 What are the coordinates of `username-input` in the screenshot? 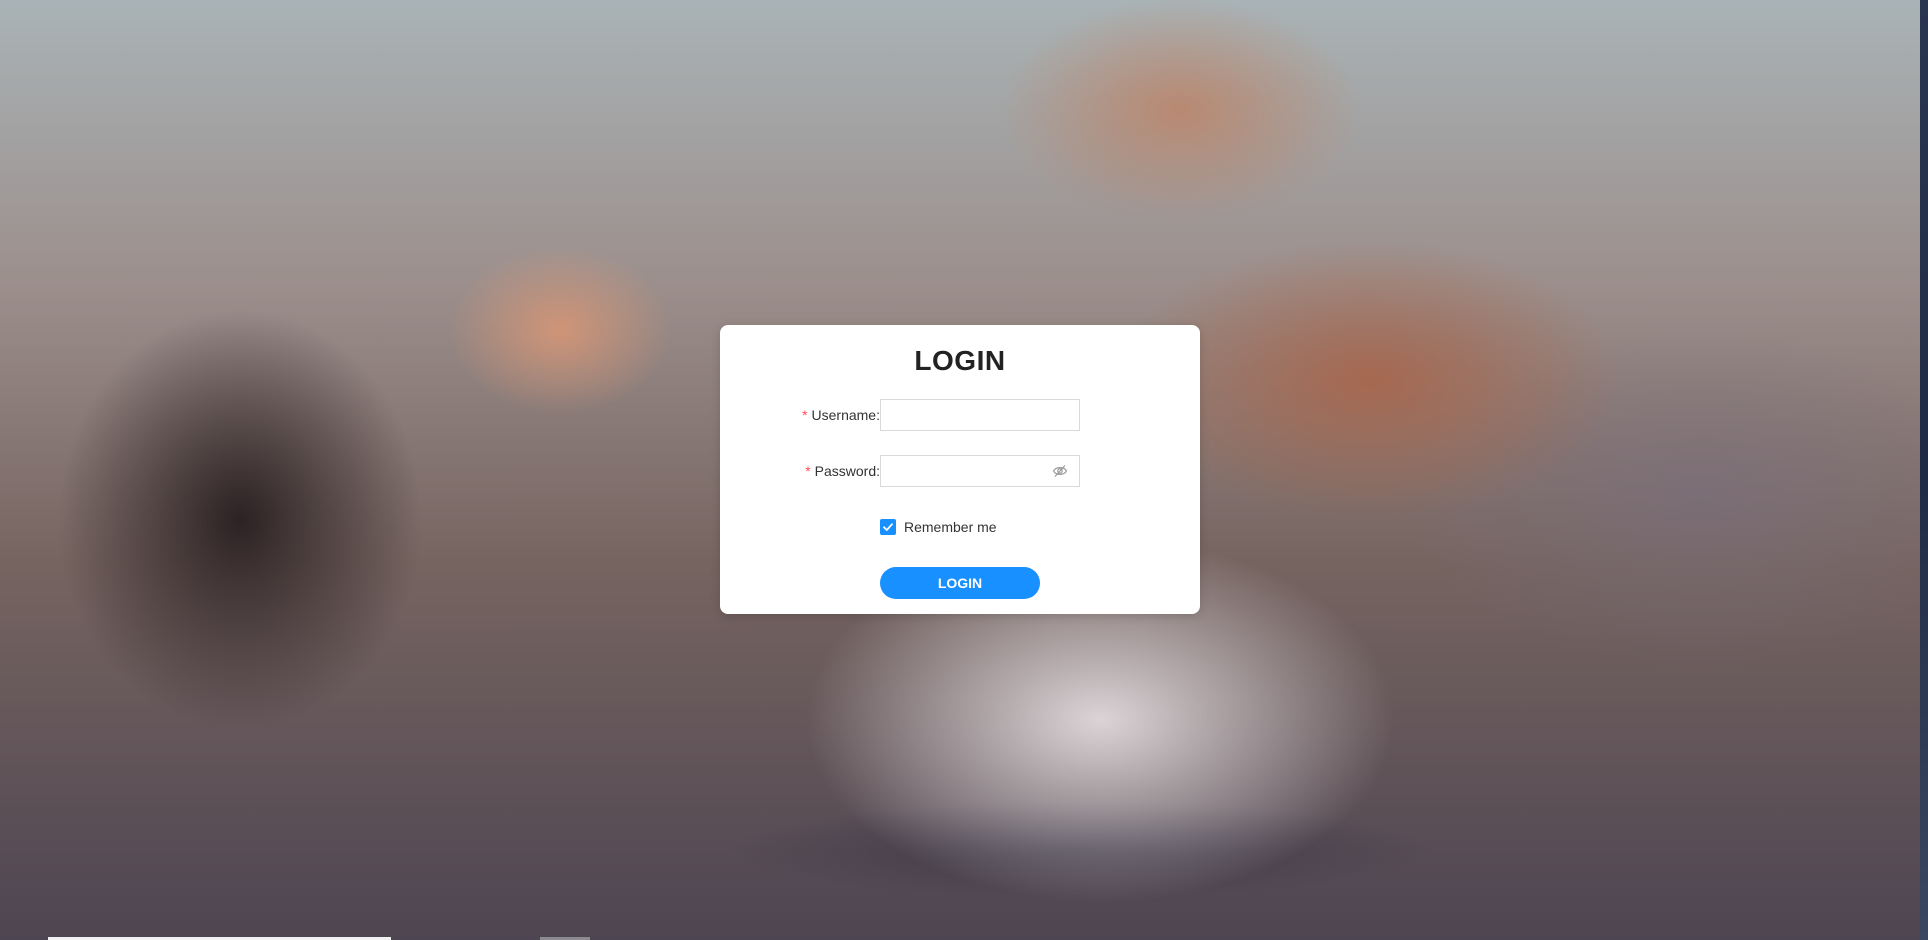 It's located at (980, 415).